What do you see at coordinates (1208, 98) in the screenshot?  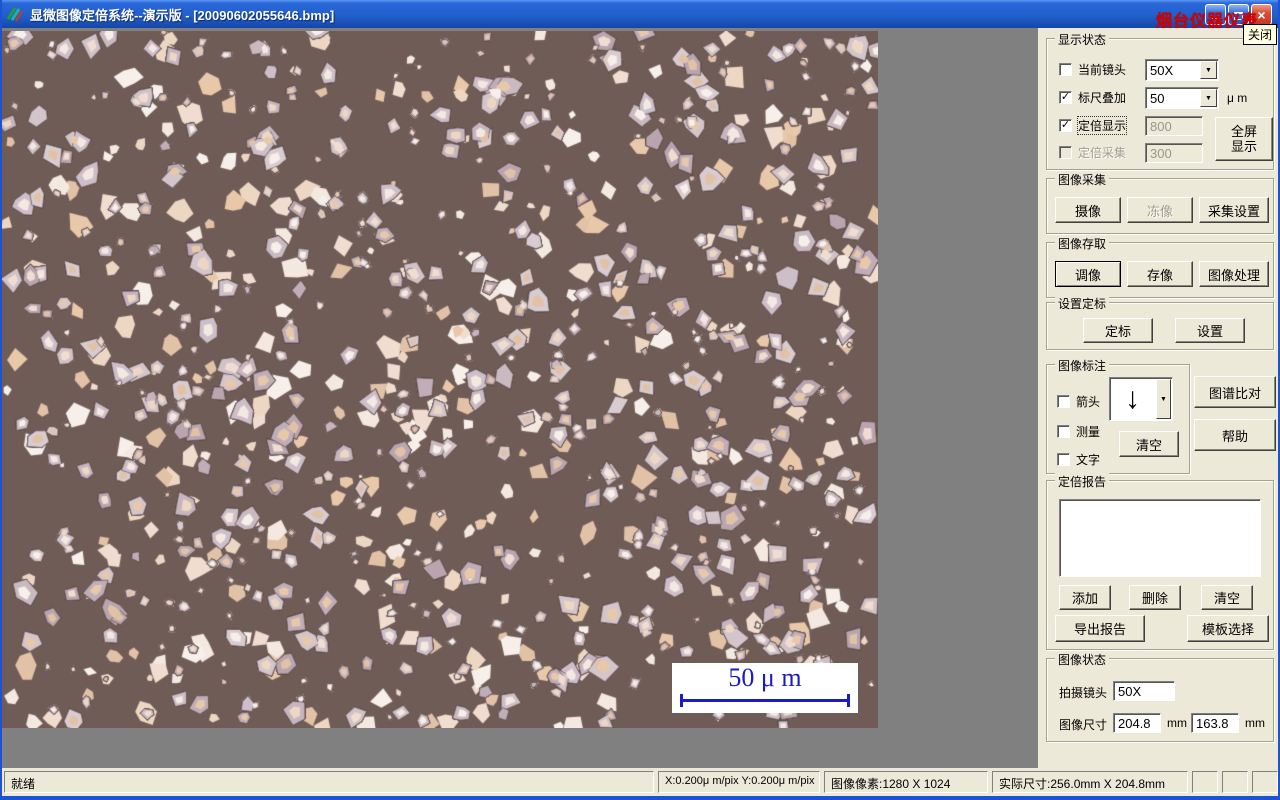 I see `ruler-dropdown-arrow-icon: ▼` at bounding box center [1208, 98].